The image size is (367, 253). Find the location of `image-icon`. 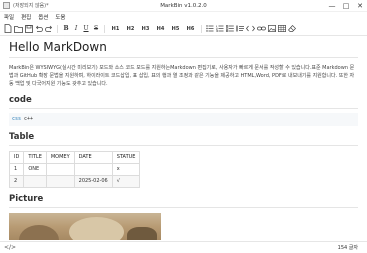

image-icon is located at coordinates (272, 28).